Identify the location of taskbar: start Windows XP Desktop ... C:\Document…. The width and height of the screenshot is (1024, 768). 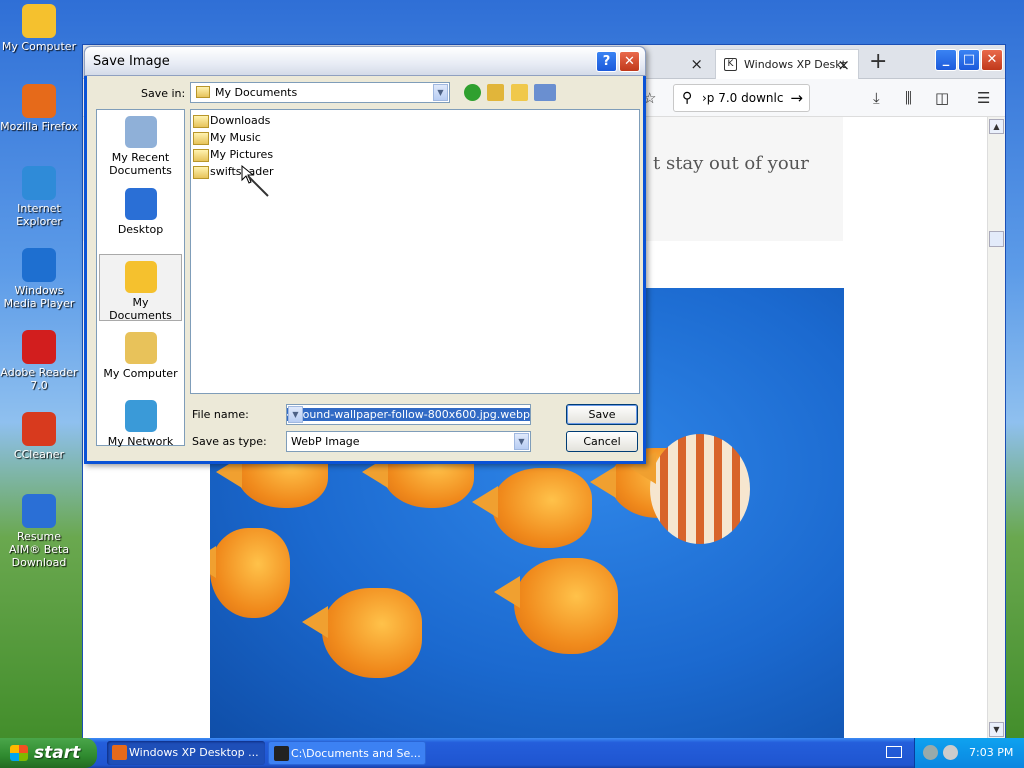
(512, 753).